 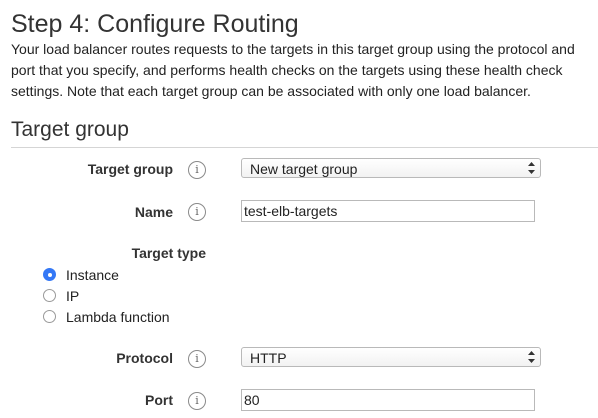 What do you see at coordinates (168, 253) in the screenshot?
I see `target-type-label: Target type` at bounding box center [168, 253].